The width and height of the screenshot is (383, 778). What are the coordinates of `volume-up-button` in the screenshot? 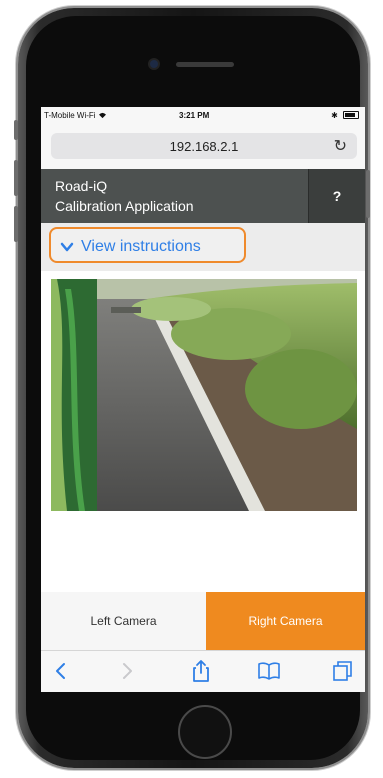 It's located at (16, 178).